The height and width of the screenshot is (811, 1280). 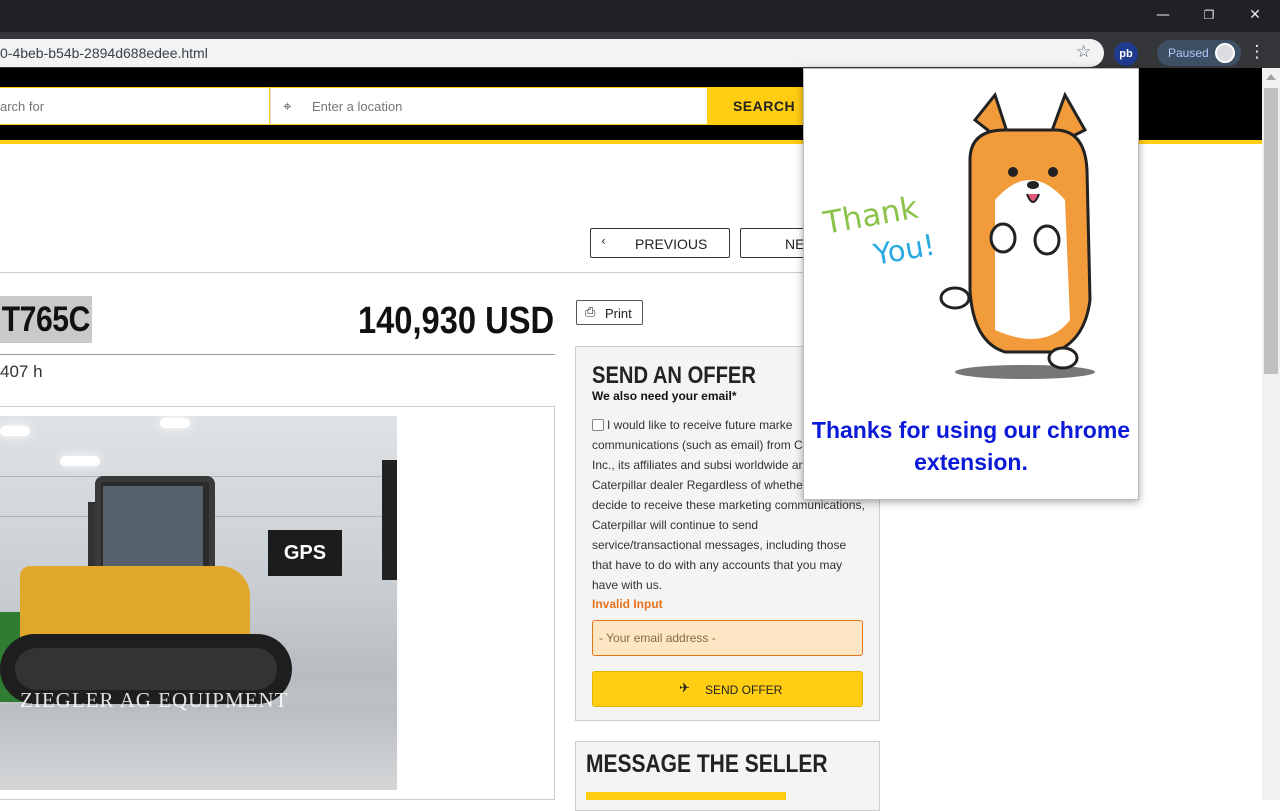 What do you see at coordinates (357, 106) in the screenshot?
I see `location-placeholder: Enter a location` at bounding box center [357, 106].